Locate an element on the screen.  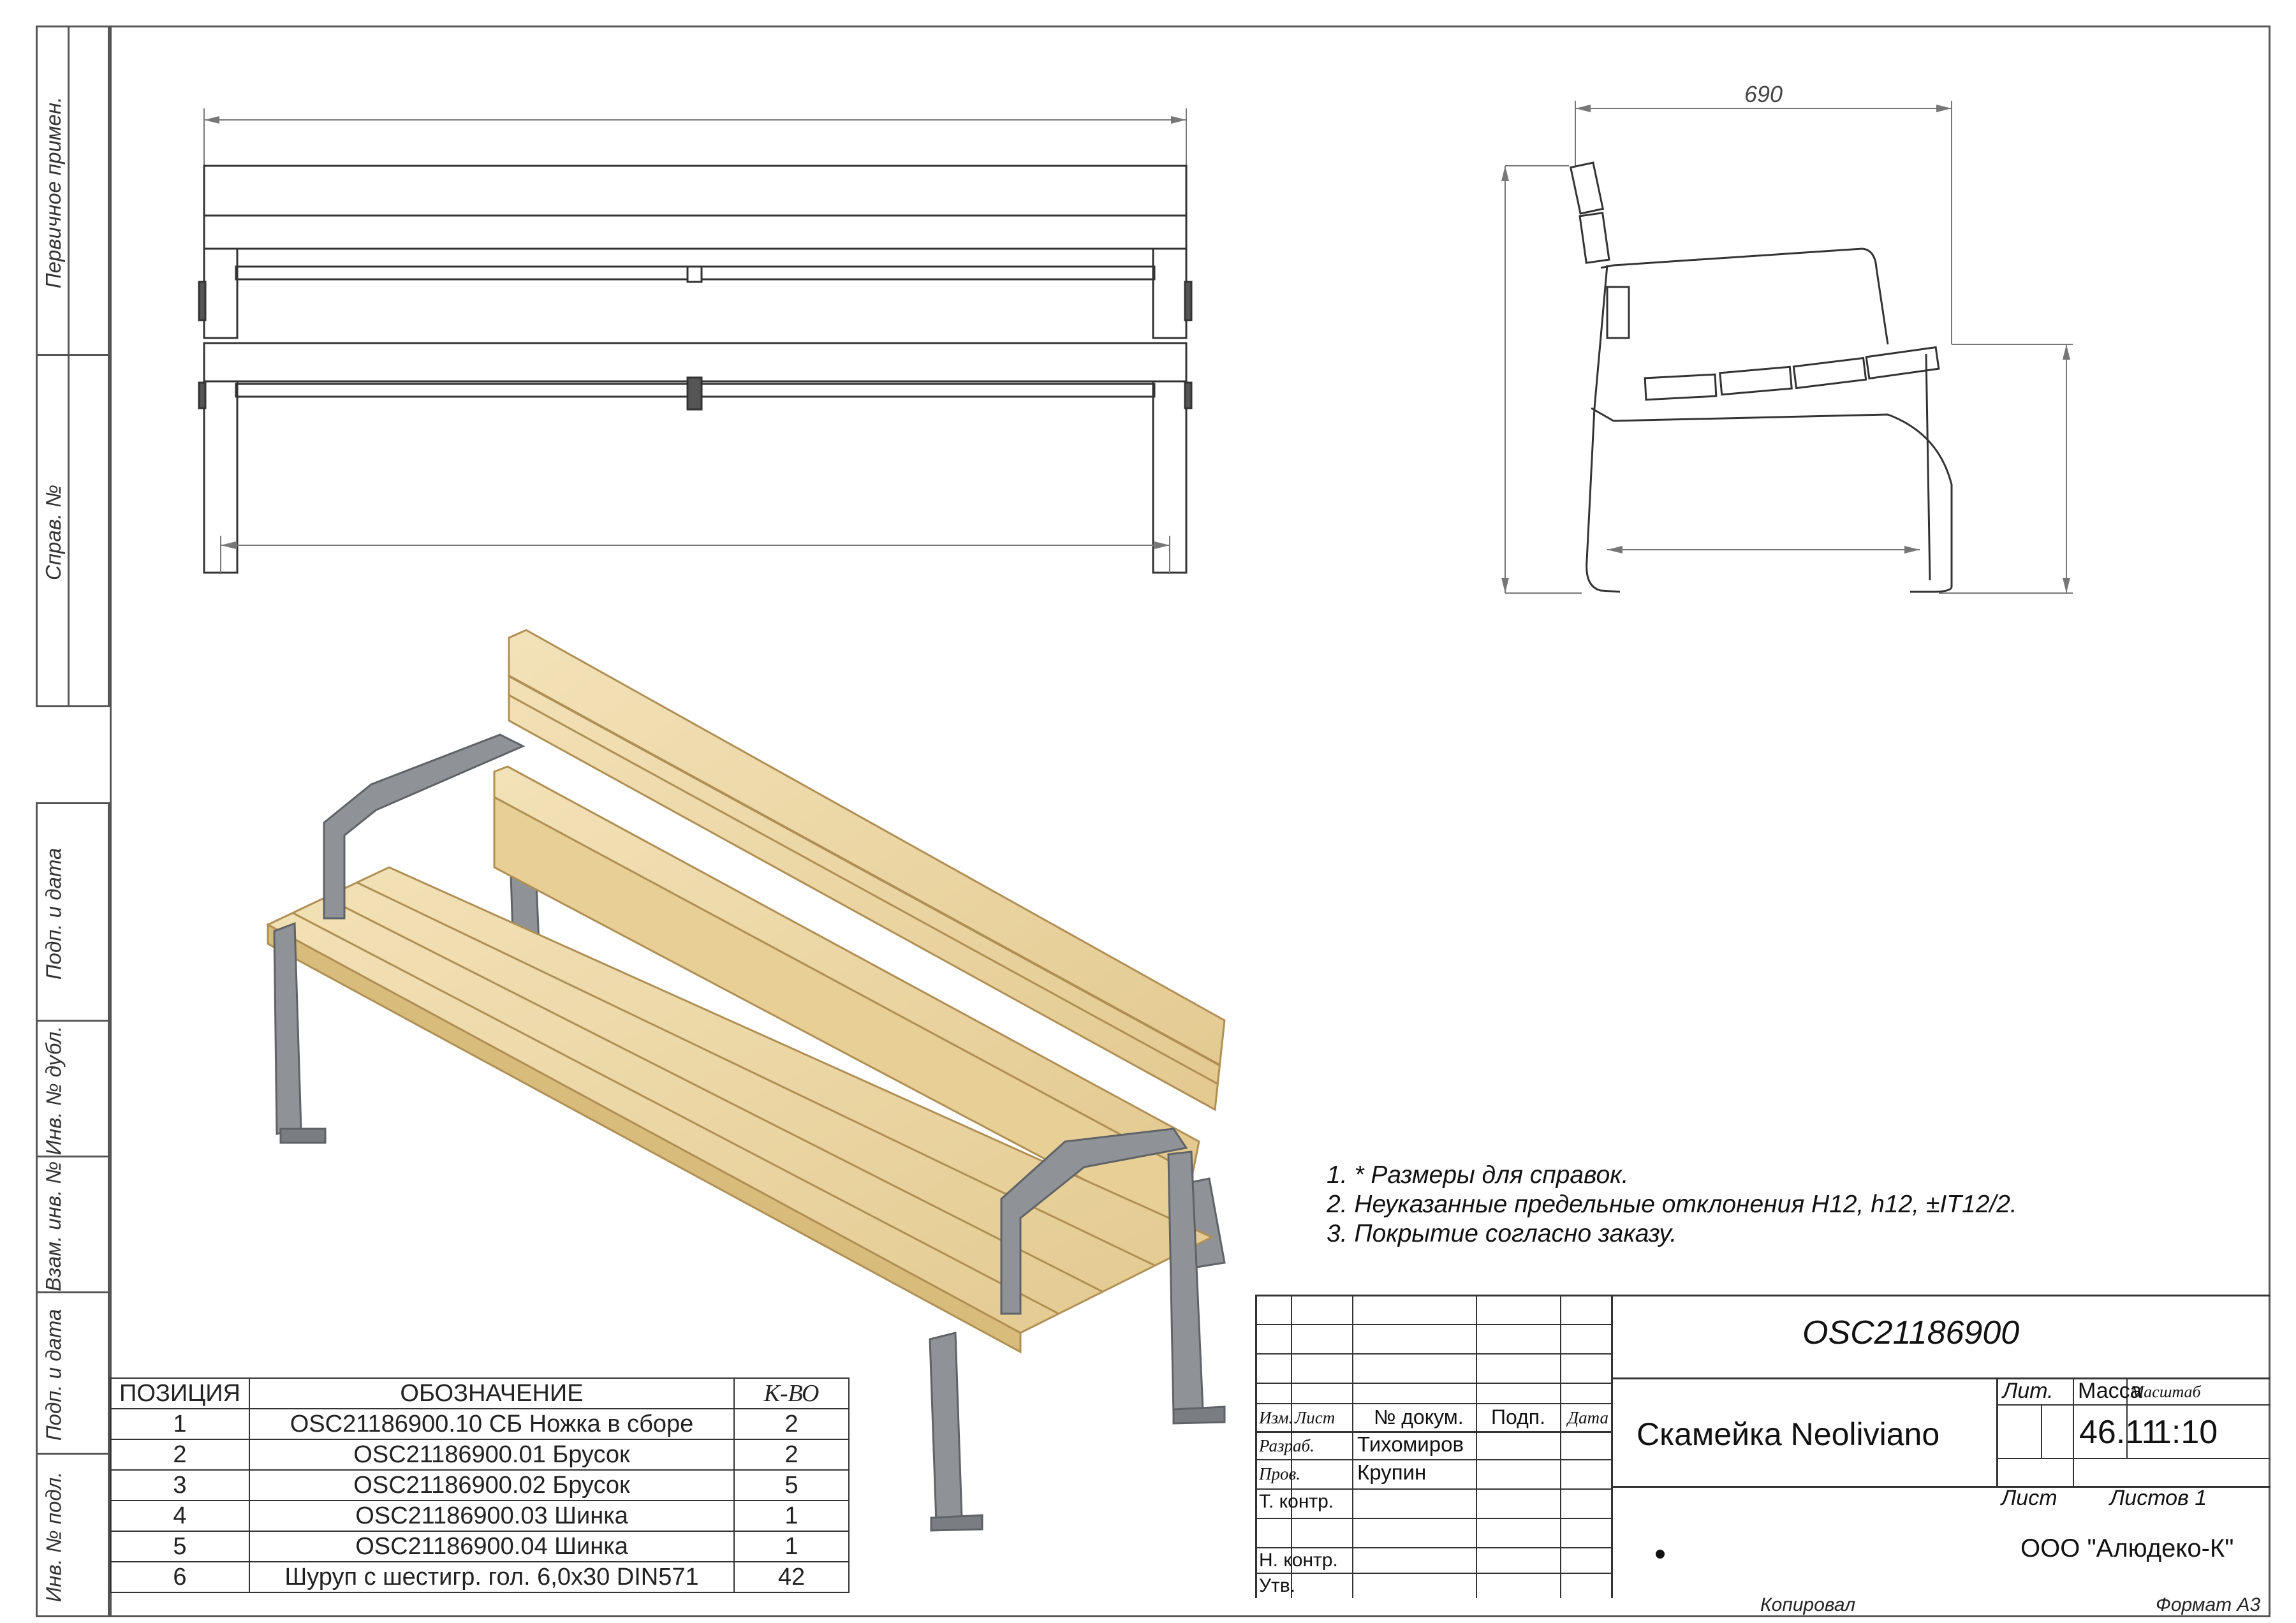
cell-designation: OSC21186900.03 Шинка is located at coordinates (492, 1516).